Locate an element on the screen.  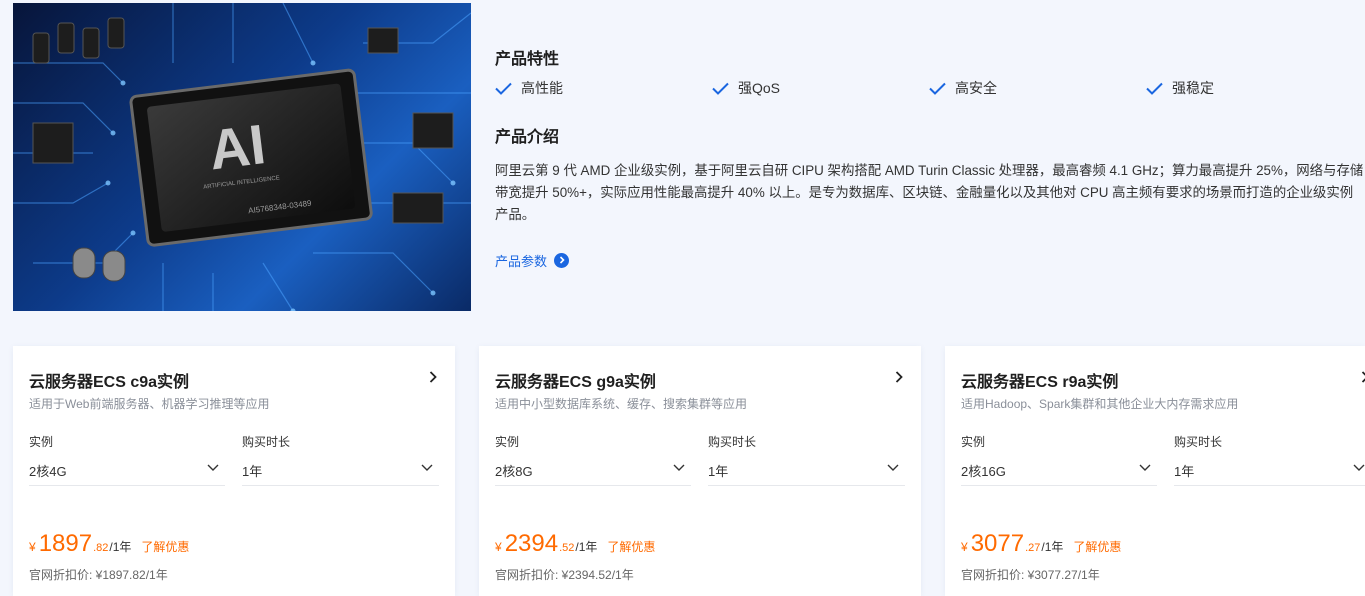
card-title: 云服务器ECS c9a实例 is located at coordinates (109, 380).